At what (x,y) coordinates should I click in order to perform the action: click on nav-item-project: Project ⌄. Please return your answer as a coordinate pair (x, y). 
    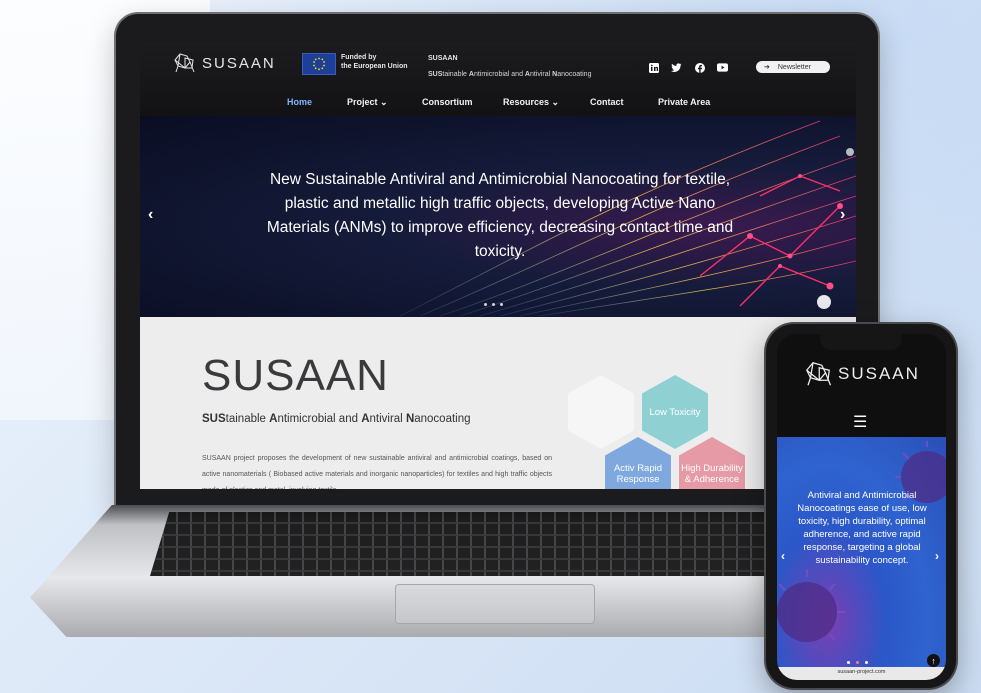
    Looking at the image, I should click on (367, 102).